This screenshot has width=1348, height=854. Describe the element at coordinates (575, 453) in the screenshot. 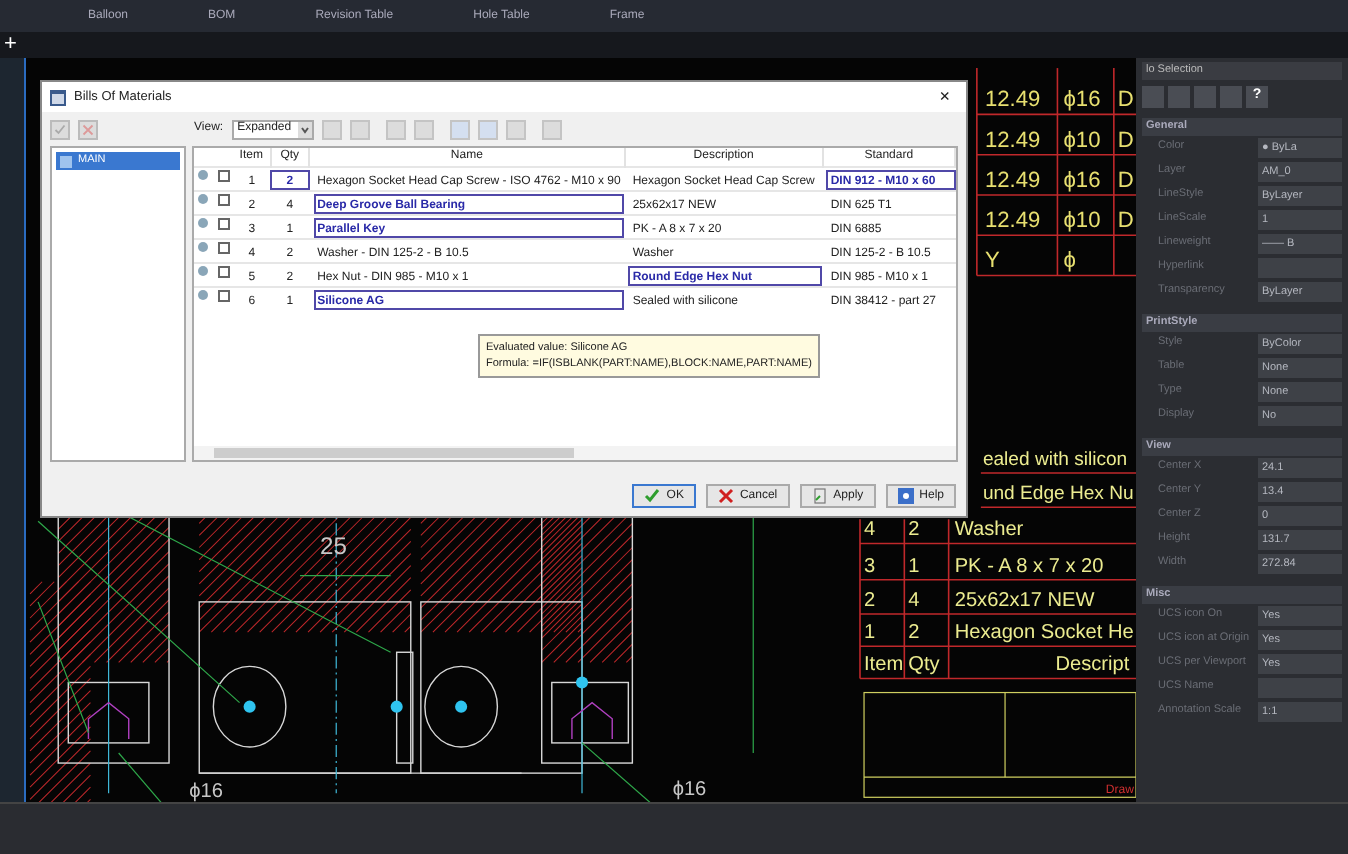

I see `horizontal-scrollbar` at that location.